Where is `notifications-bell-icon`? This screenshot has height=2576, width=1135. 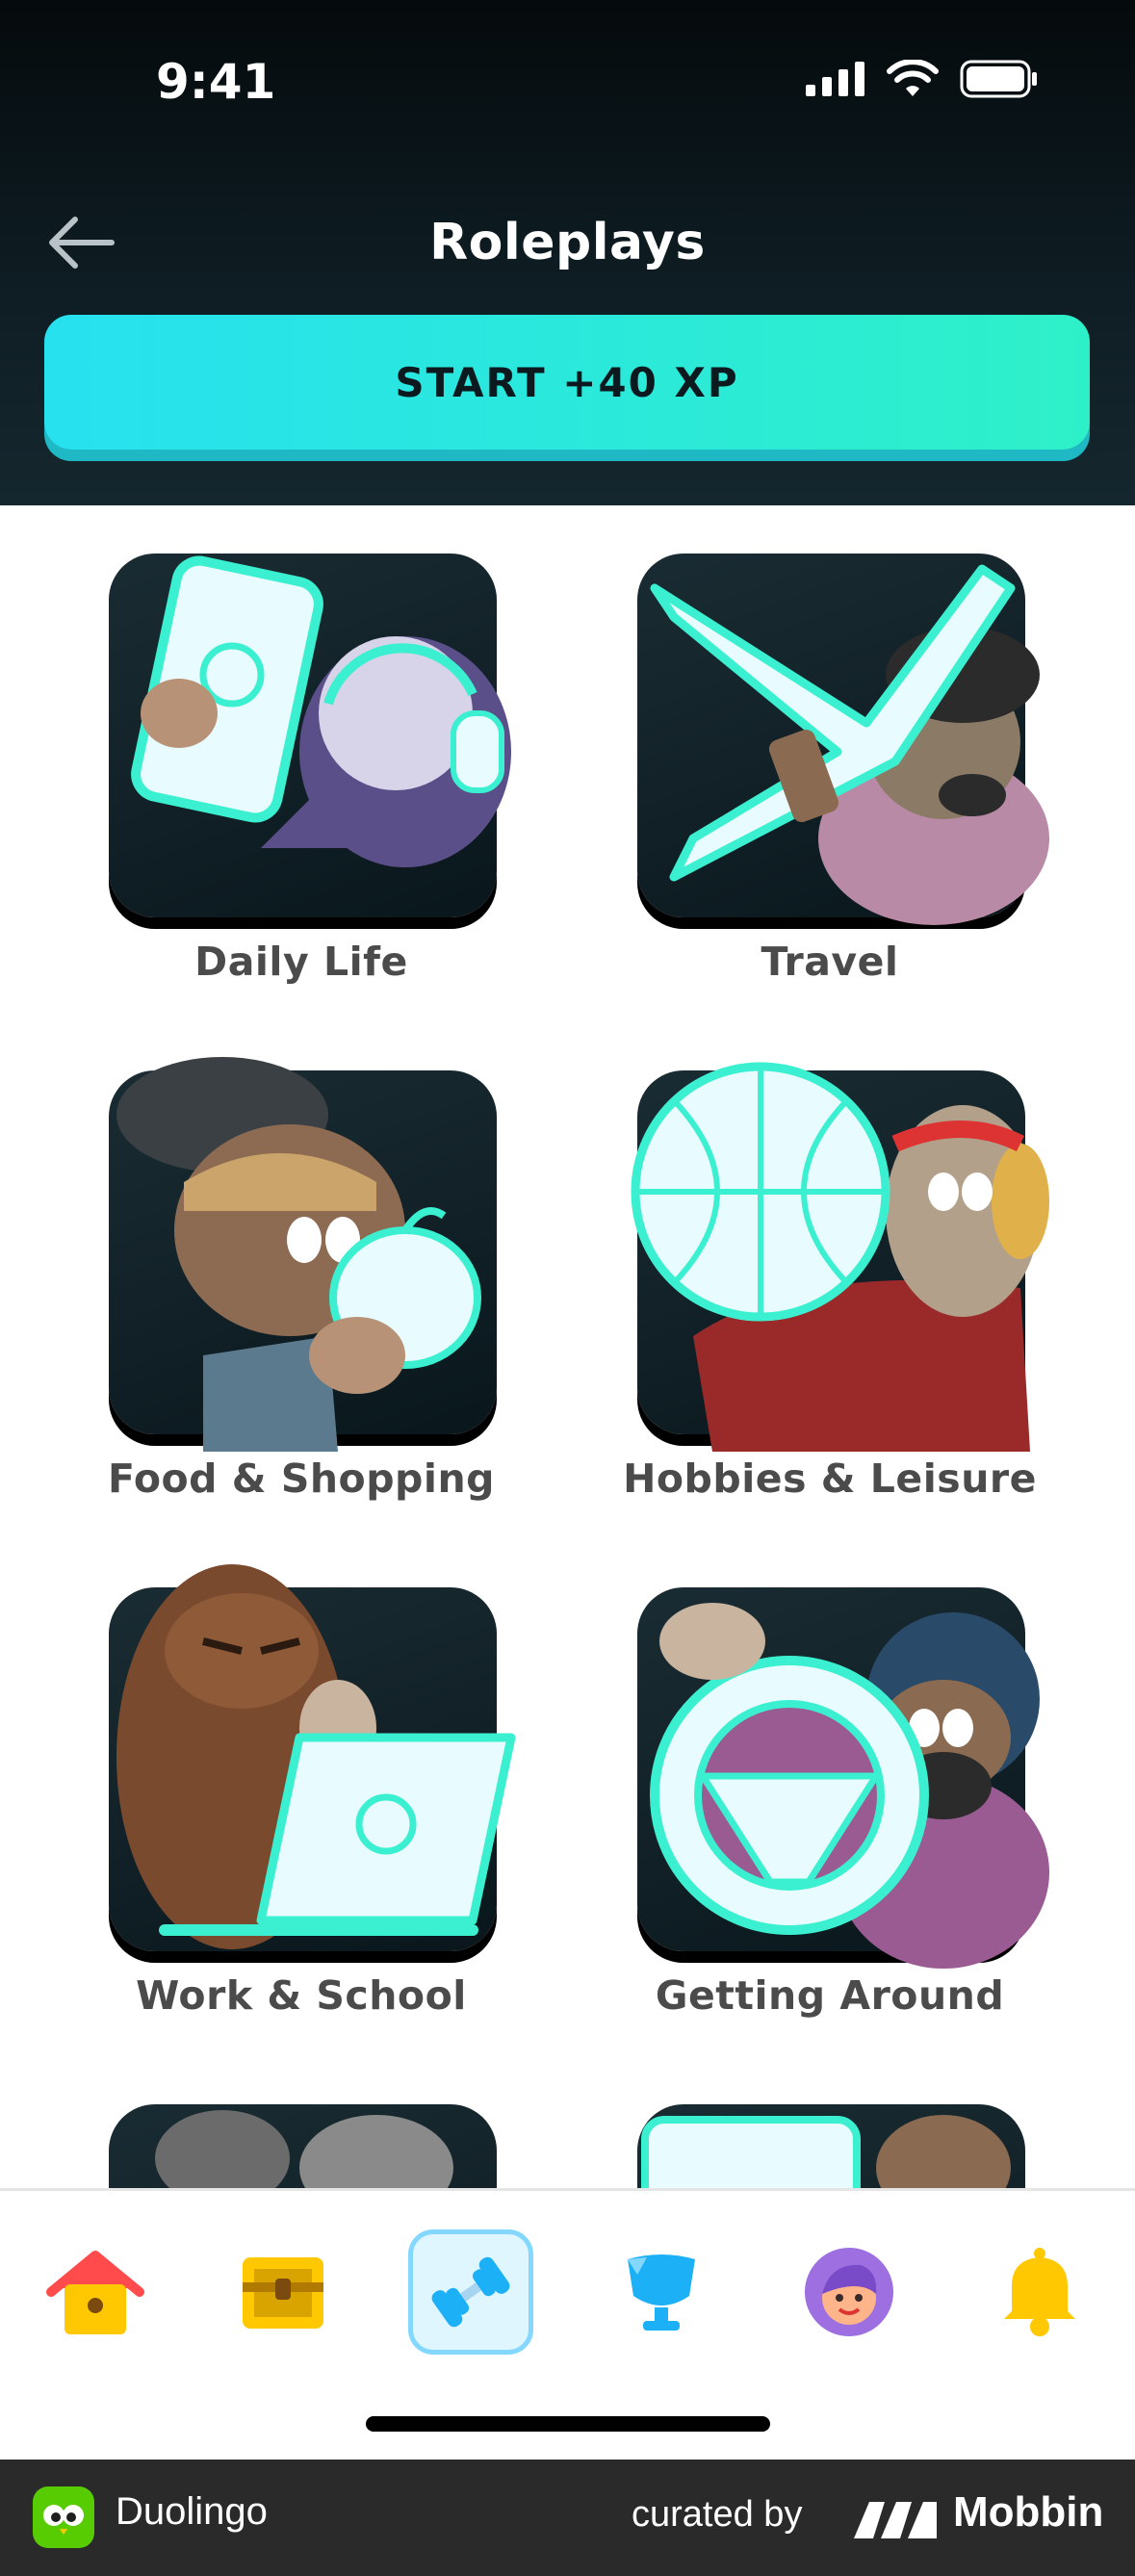
notifications-bell-icon is located at coordinates (1039, 2292).